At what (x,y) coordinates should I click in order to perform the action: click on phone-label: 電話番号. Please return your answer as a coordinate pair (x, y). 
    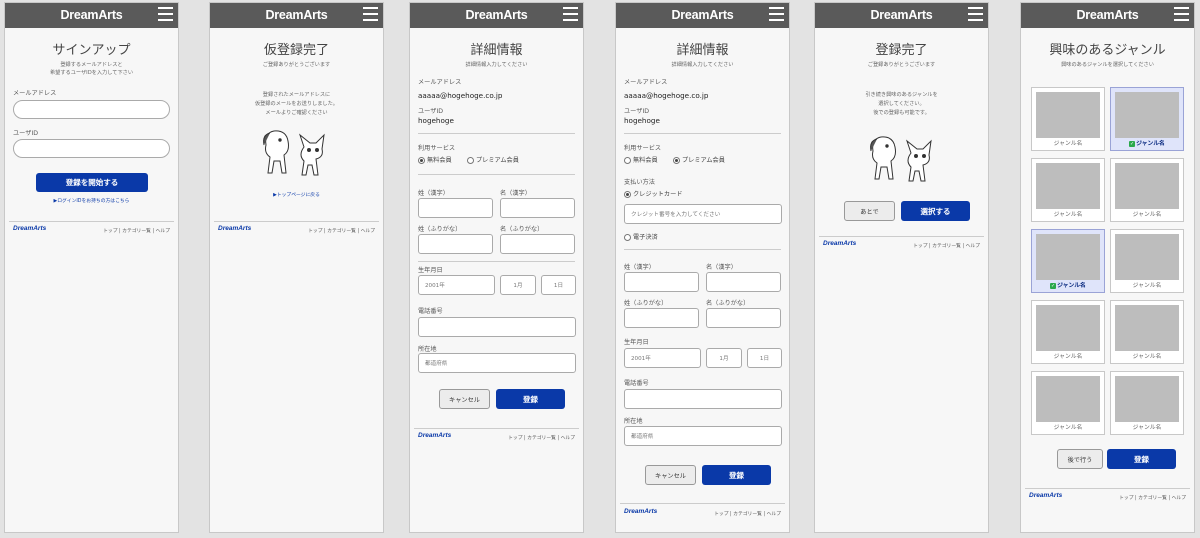
    Looking at the image, I should click on (636, 383).